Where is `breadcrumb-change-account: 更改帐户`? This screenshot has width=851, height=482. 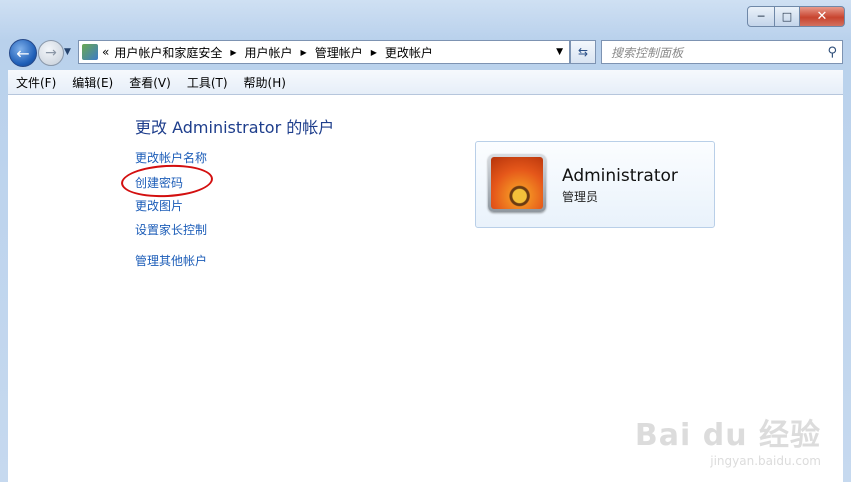 breadcrumb-change-account: 更改帐户 is located at coordinates (409, 52).